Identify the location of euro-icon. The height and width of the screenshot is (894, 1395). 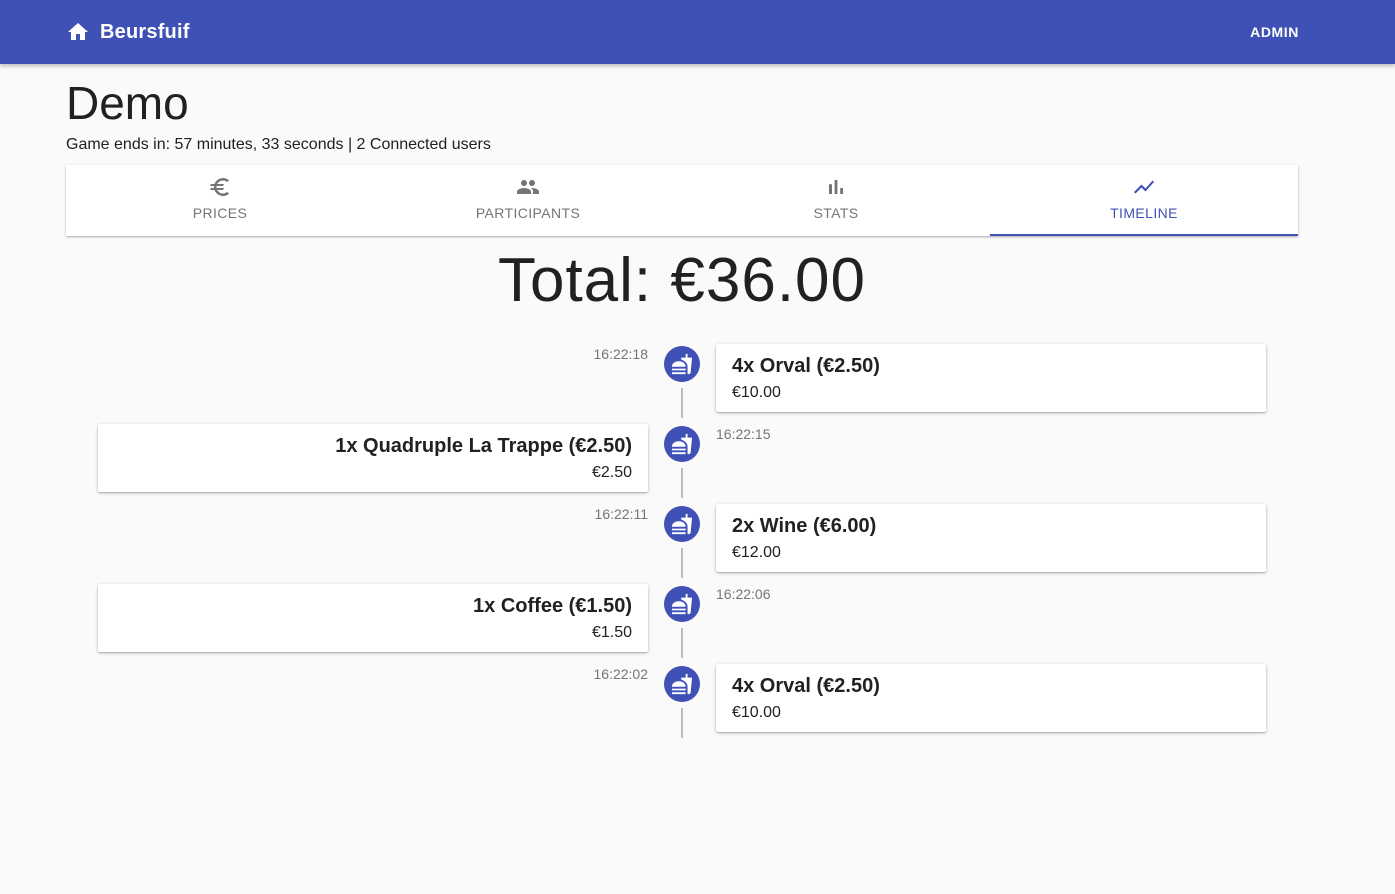
(219, 187).